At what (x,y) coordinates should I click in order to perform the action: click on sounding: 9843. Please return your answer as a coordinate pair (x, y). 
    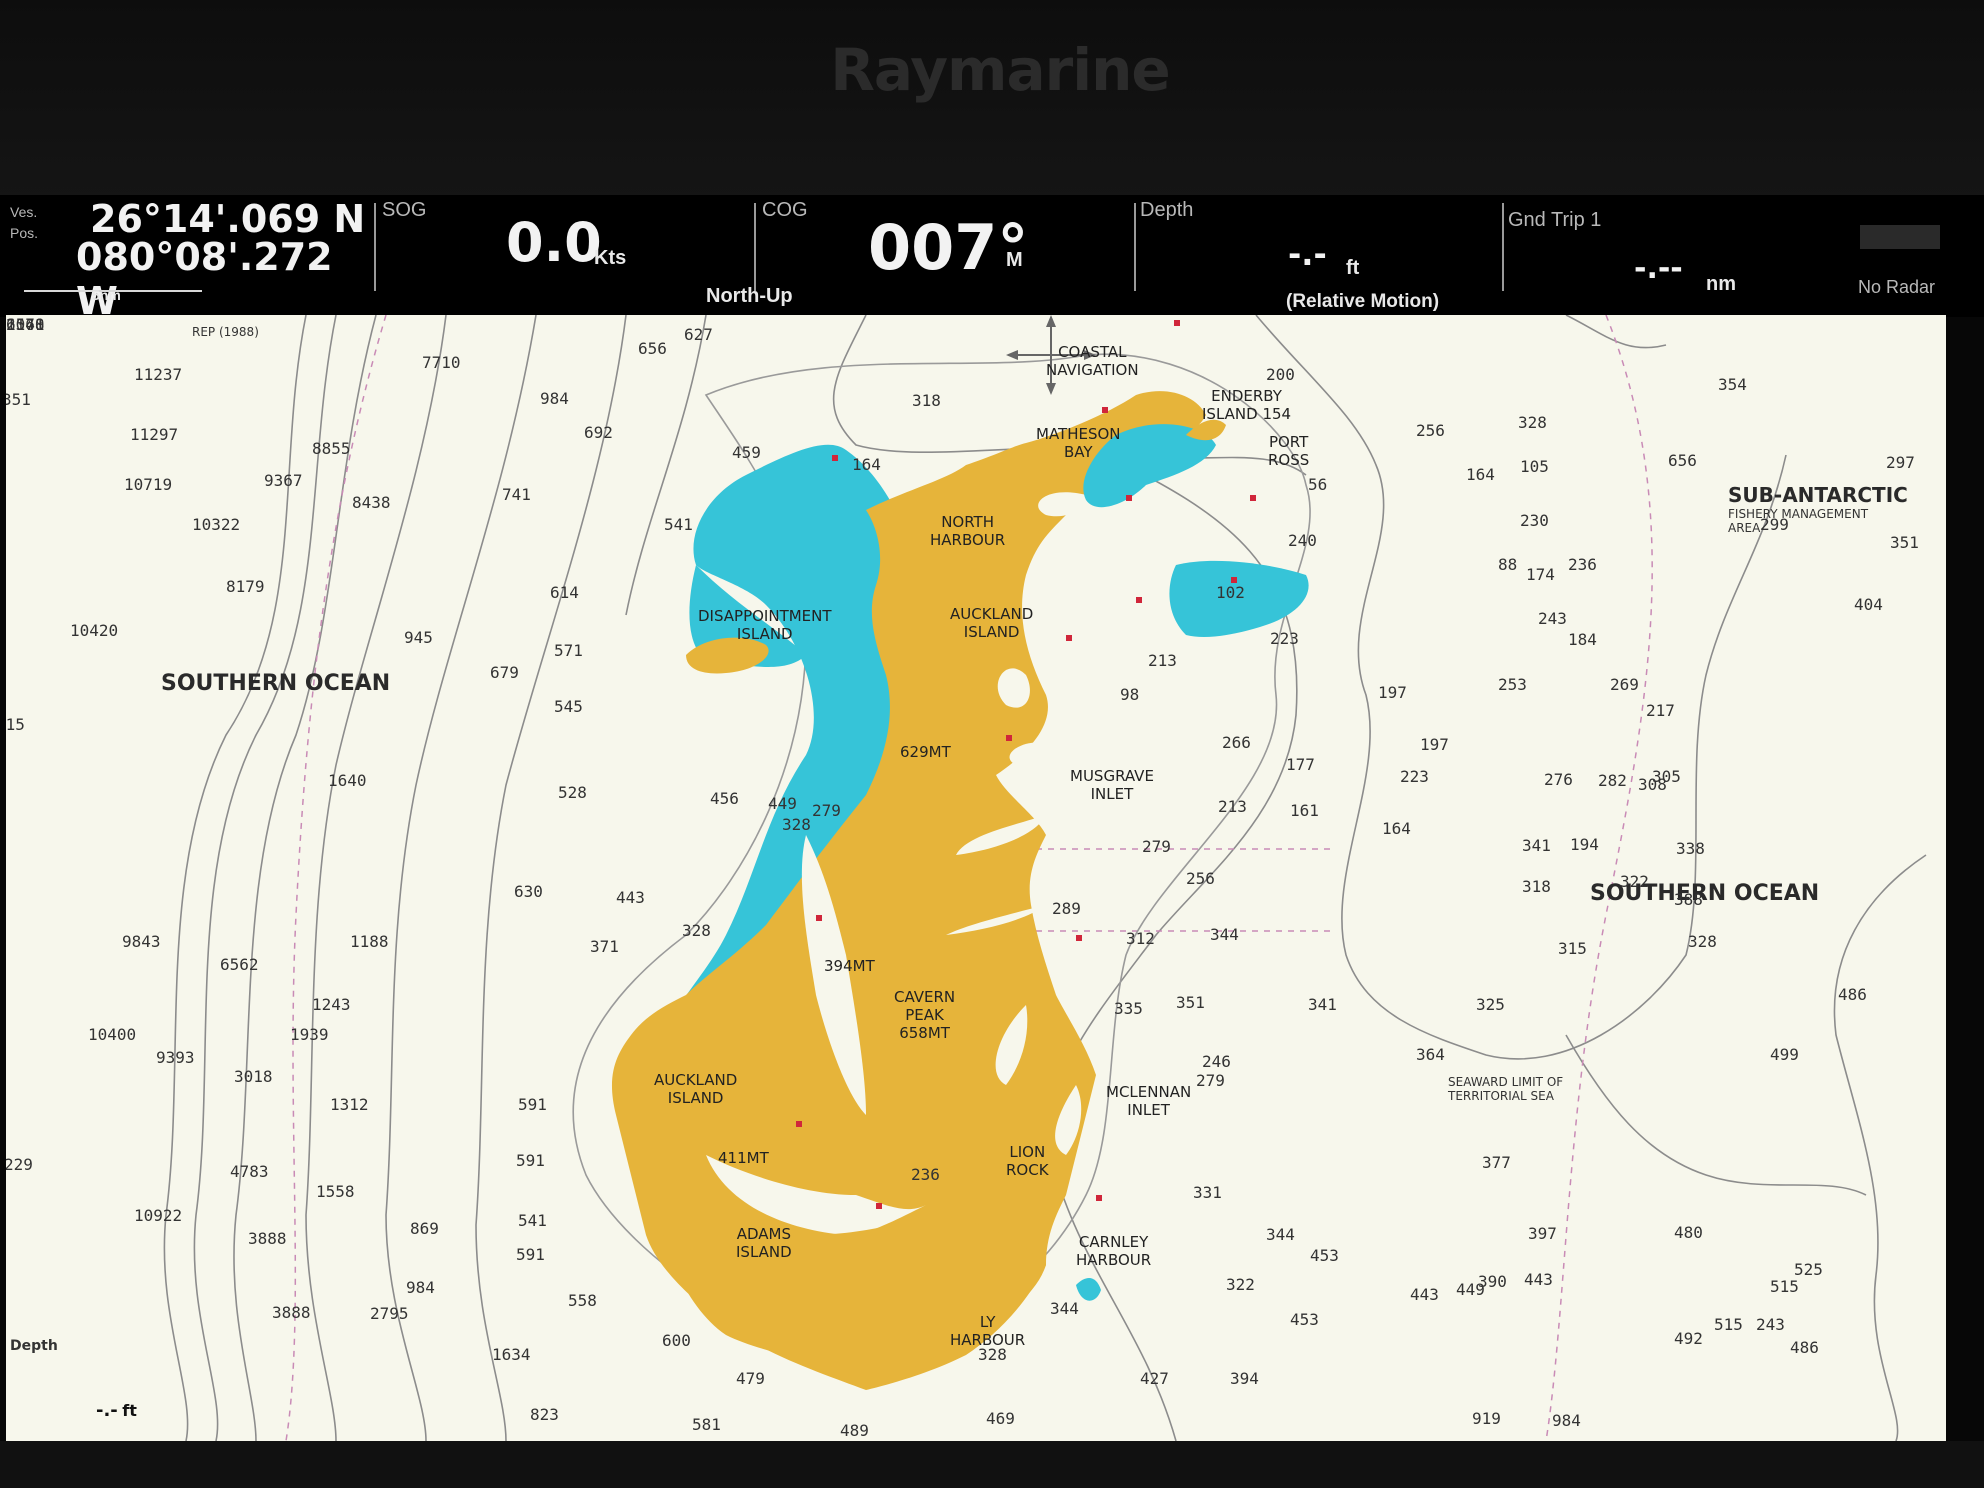
    Looking at the image, I should click on (141, 941).